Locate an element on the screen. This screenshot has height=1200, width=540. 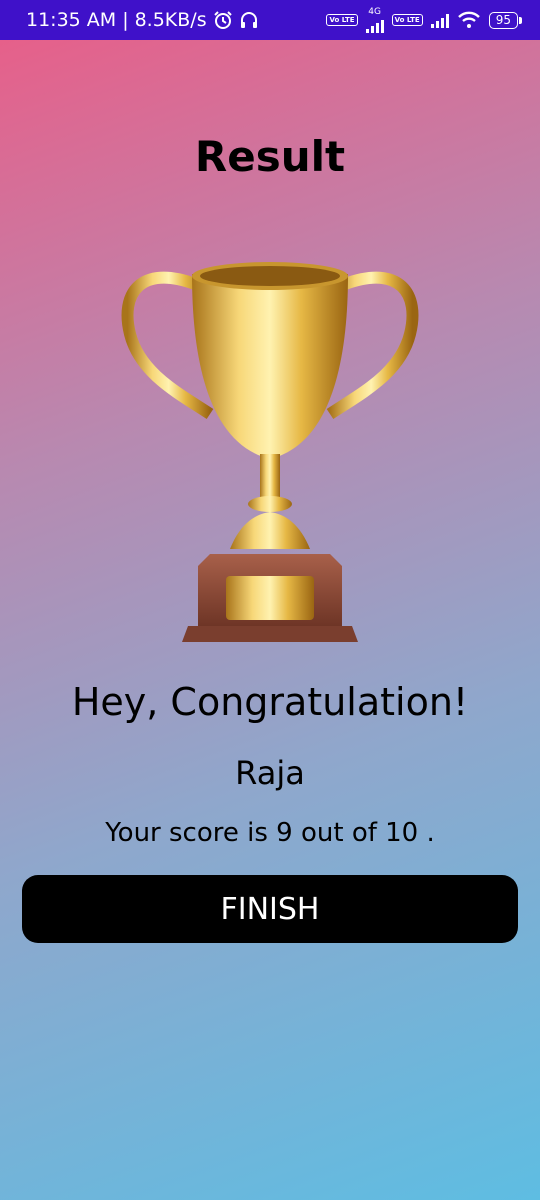
status-time: 11:35 AM is located at coordinates (71, 20).